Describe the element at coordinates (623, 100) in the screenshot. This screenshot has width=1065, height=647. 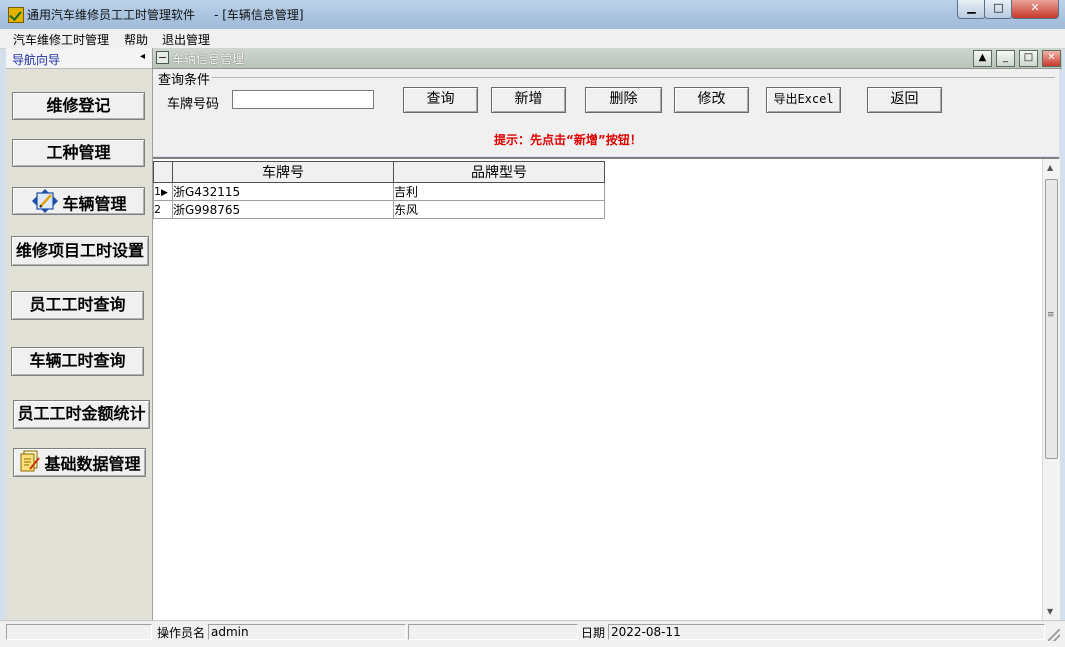
I see `delete-button: 删除` at that location.